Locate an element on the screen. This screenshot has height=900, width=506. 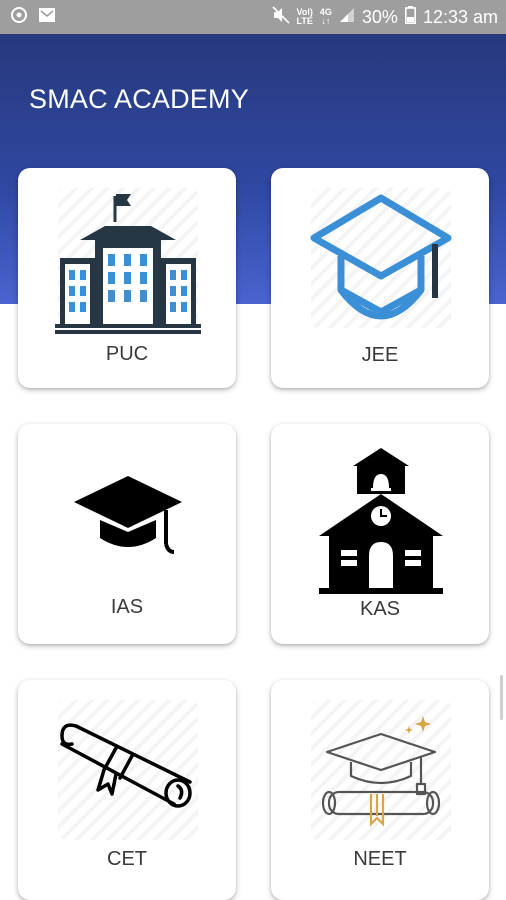
mute-icon is located at coordinates (280, 17).